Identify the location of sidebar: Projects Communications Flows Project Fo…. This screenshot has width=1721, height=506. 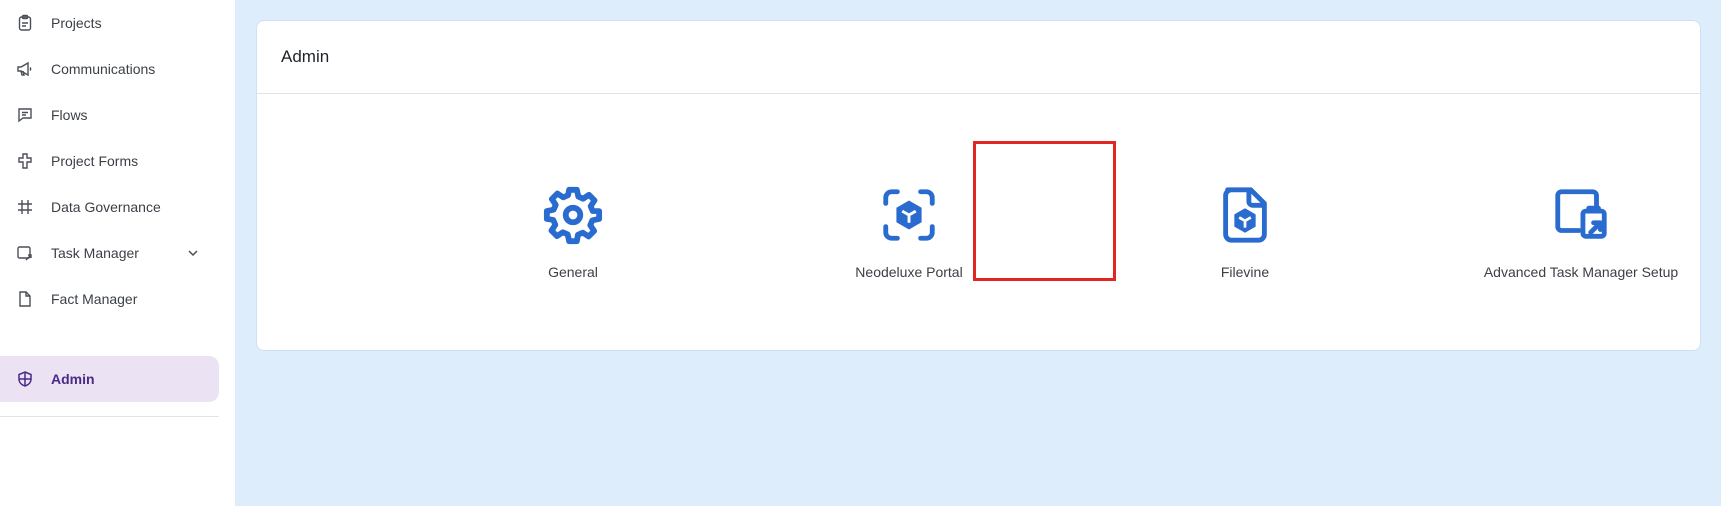
(117, 253).